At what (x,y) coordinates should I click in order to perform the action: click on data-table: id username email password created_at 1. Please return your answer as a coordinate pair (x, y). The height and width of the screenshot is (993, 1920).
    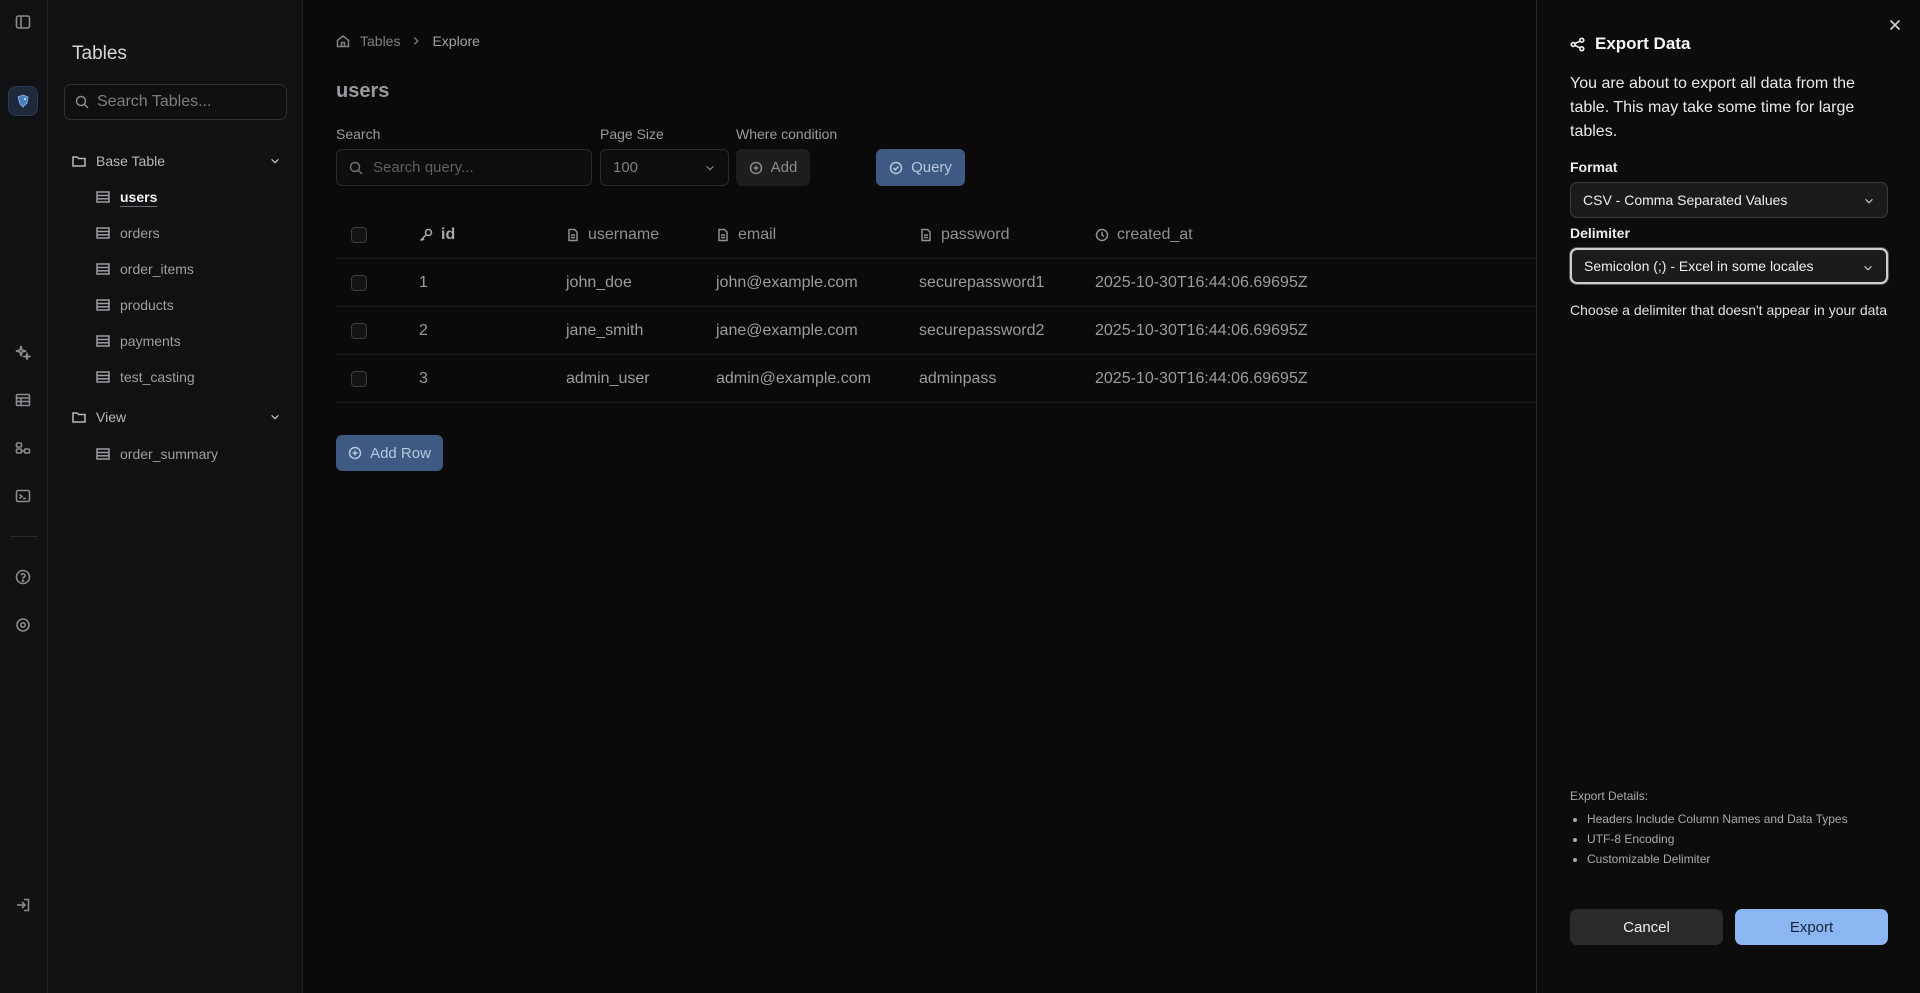
    Looking at the image, I should click on (936, 307).